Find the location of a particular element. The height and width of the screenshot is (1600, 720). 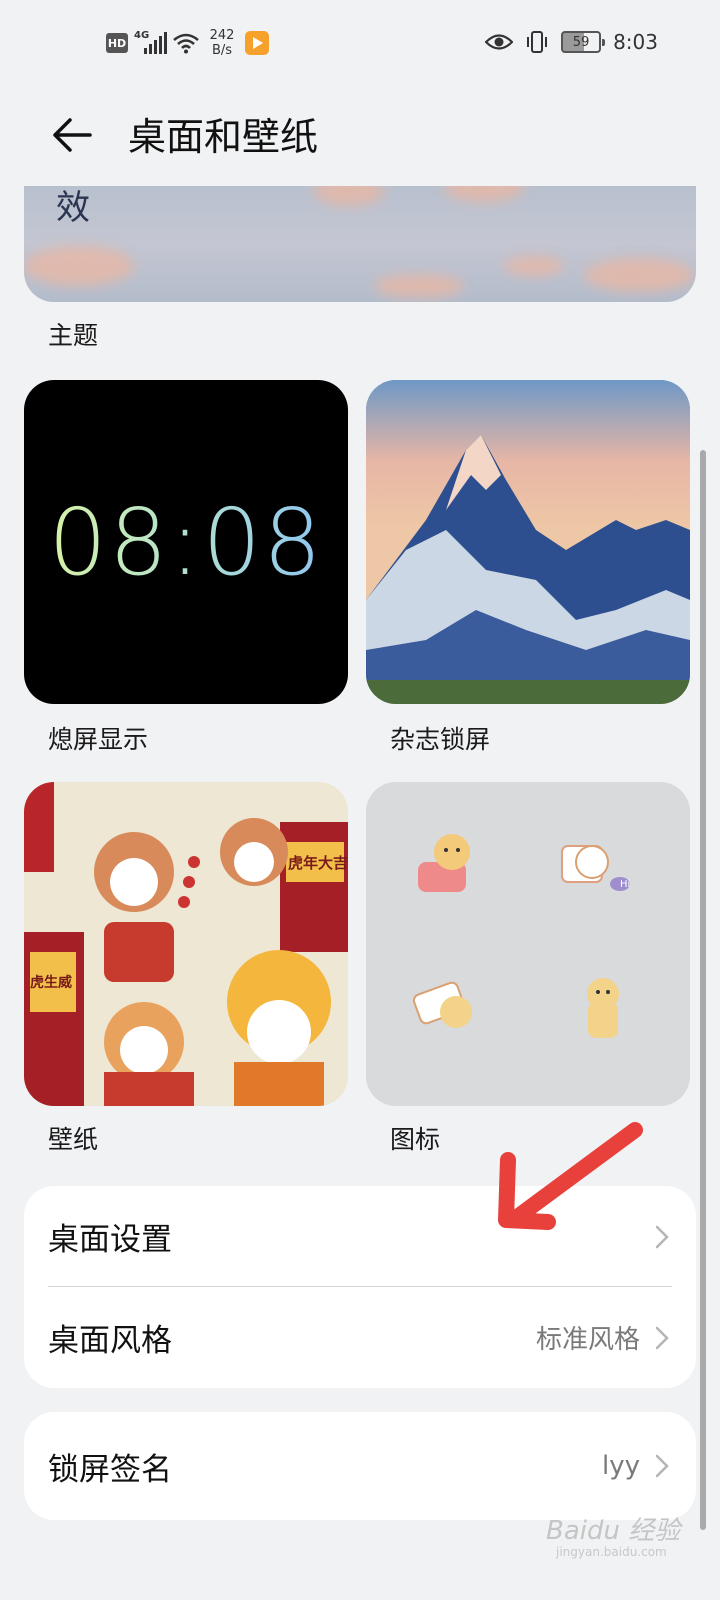

watermark-url: jingyan.baidu.com is located at coordinates (611, 1552).